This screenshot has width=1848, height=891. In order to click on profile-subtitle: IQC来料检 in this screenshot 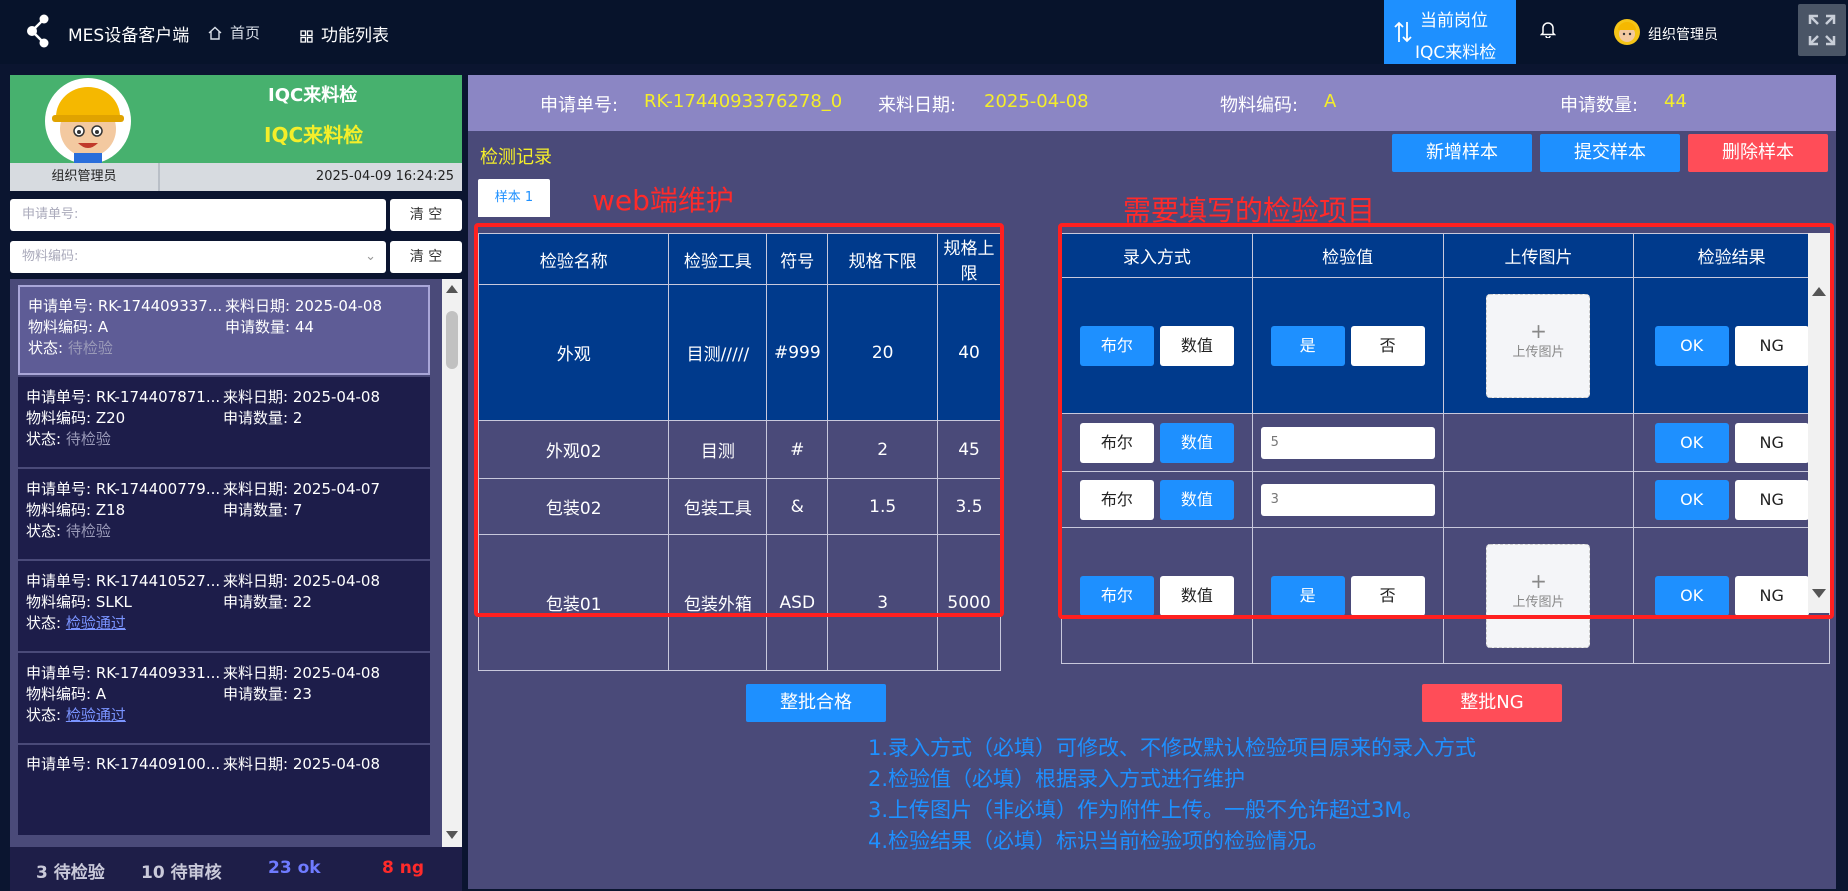, I will do `click(314, 135)`.